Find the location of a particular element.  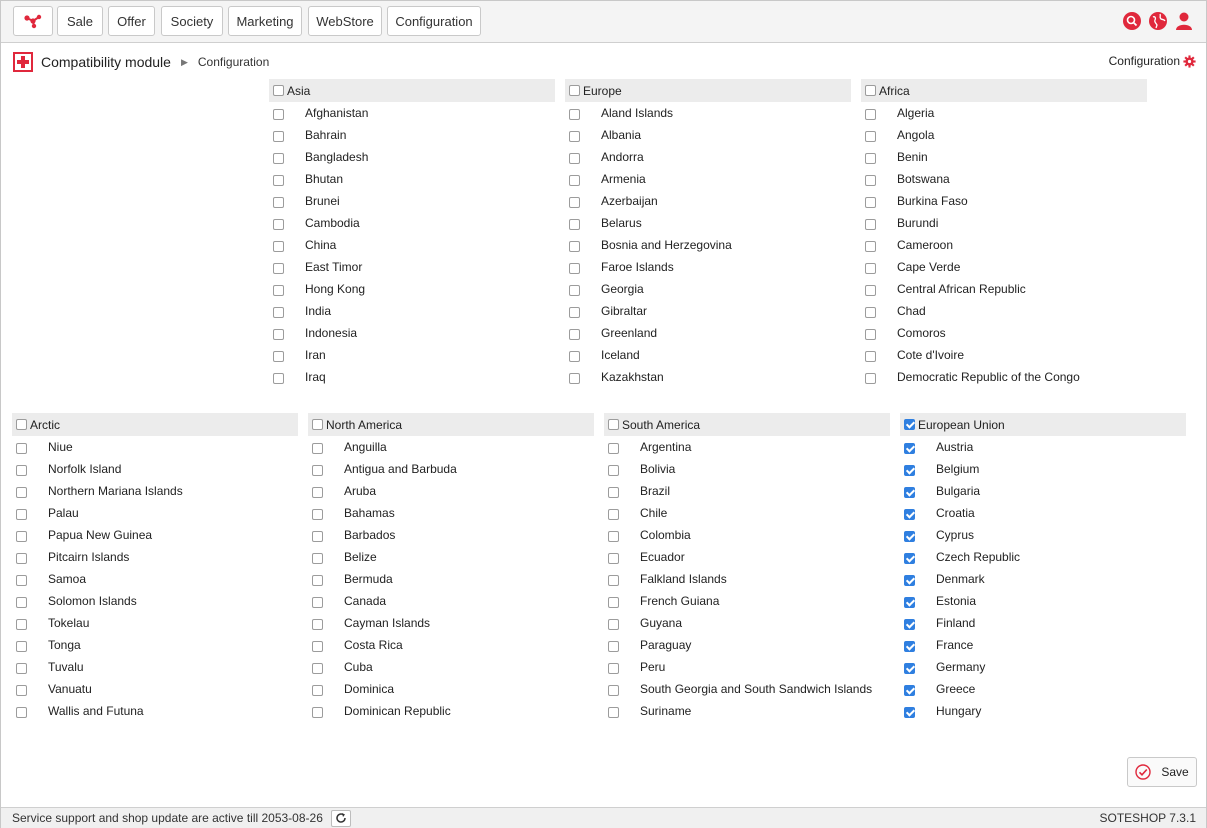

country-item: Cuba is located at coordinates (451, 667).